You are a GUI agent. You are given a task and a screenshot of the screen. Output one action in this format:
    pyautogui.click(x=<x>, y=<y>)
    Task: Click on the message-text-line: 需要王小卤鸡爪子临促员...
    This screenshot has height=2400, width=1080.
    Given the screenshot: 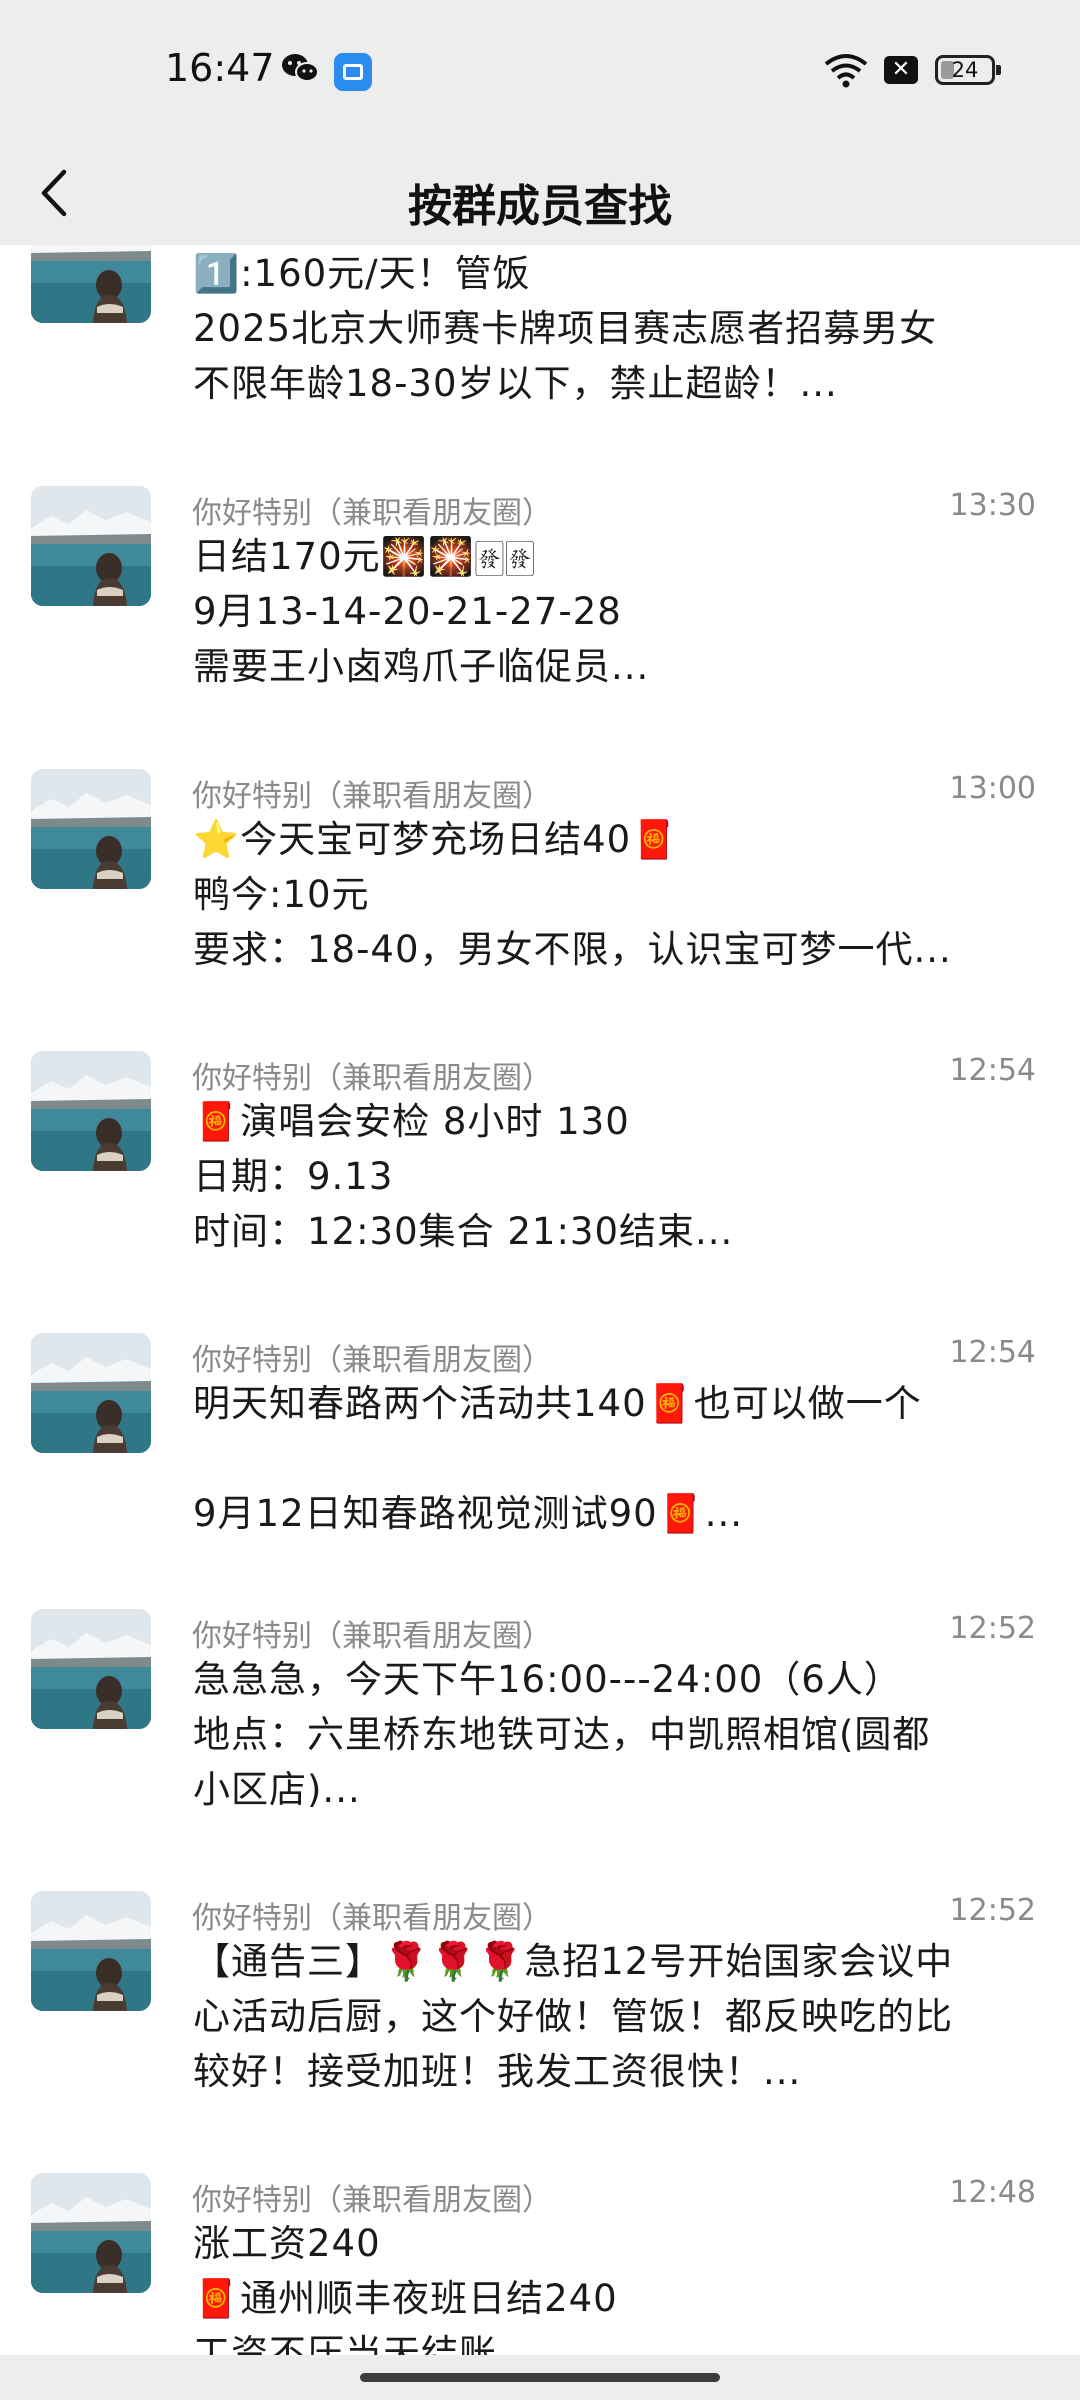 What is the action you would take?
    pyautogui.click(x=421, y=666)
    